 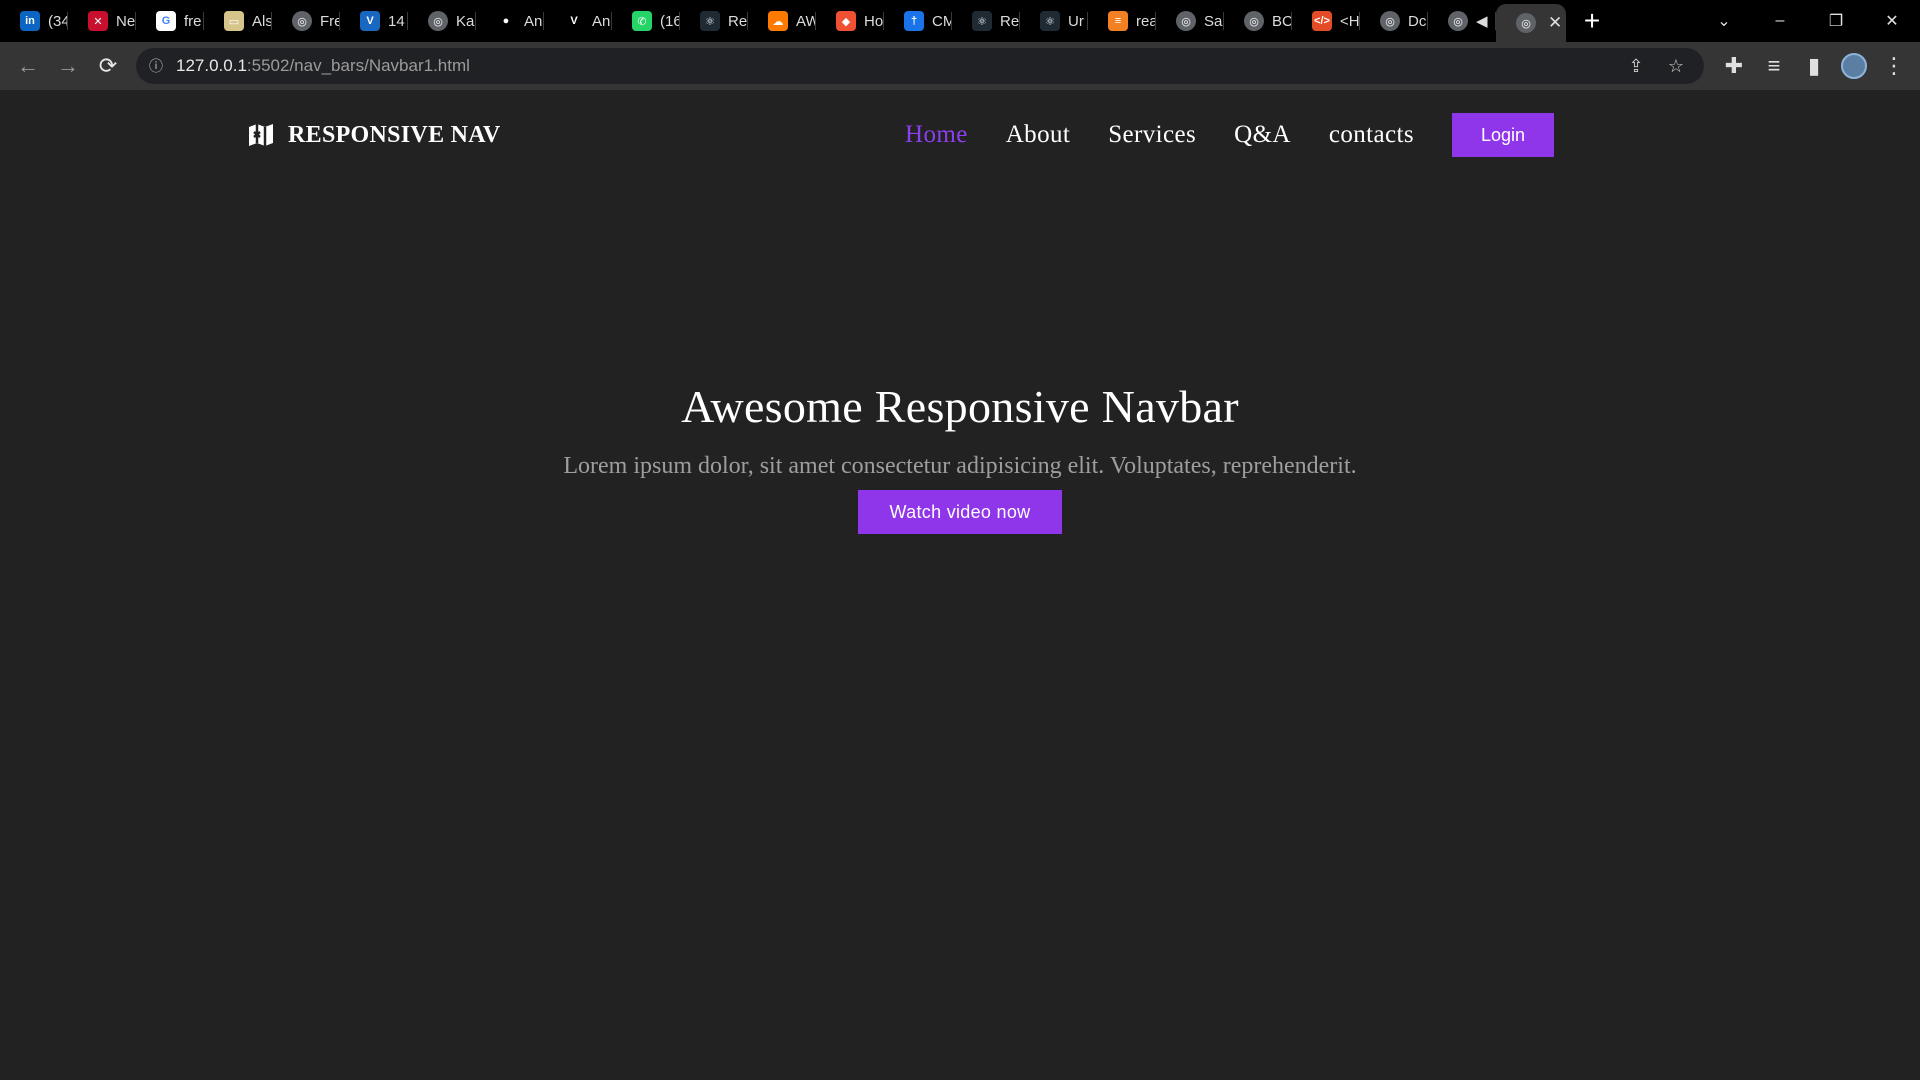 I want to click on forward-arrow-icon: →, so click(x=68, y=66).